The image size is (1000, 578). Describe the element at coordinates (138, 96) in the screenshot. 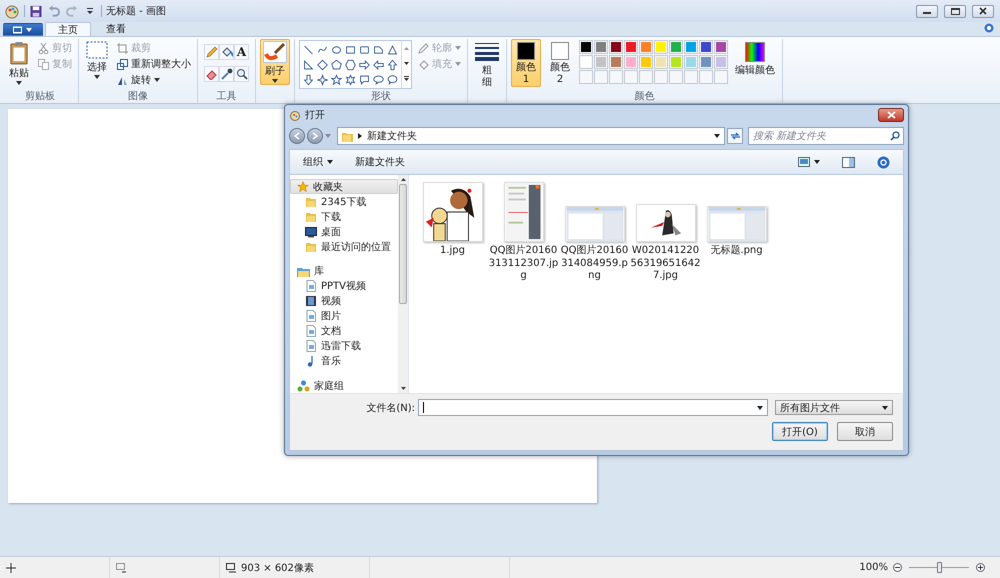

I see `group-label: 图像` at that location.